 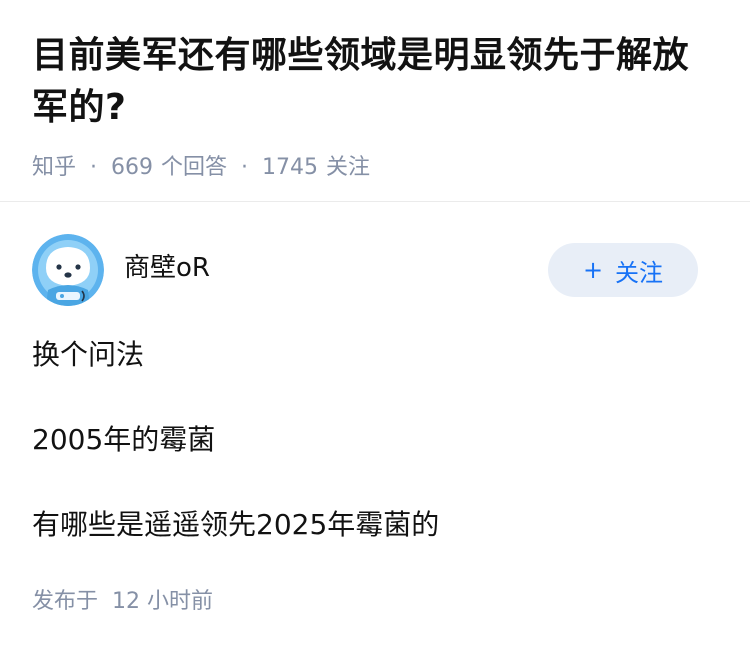 I want to click on answer-paragraph: 2005年的霉菌, so click(x=124, y=439).